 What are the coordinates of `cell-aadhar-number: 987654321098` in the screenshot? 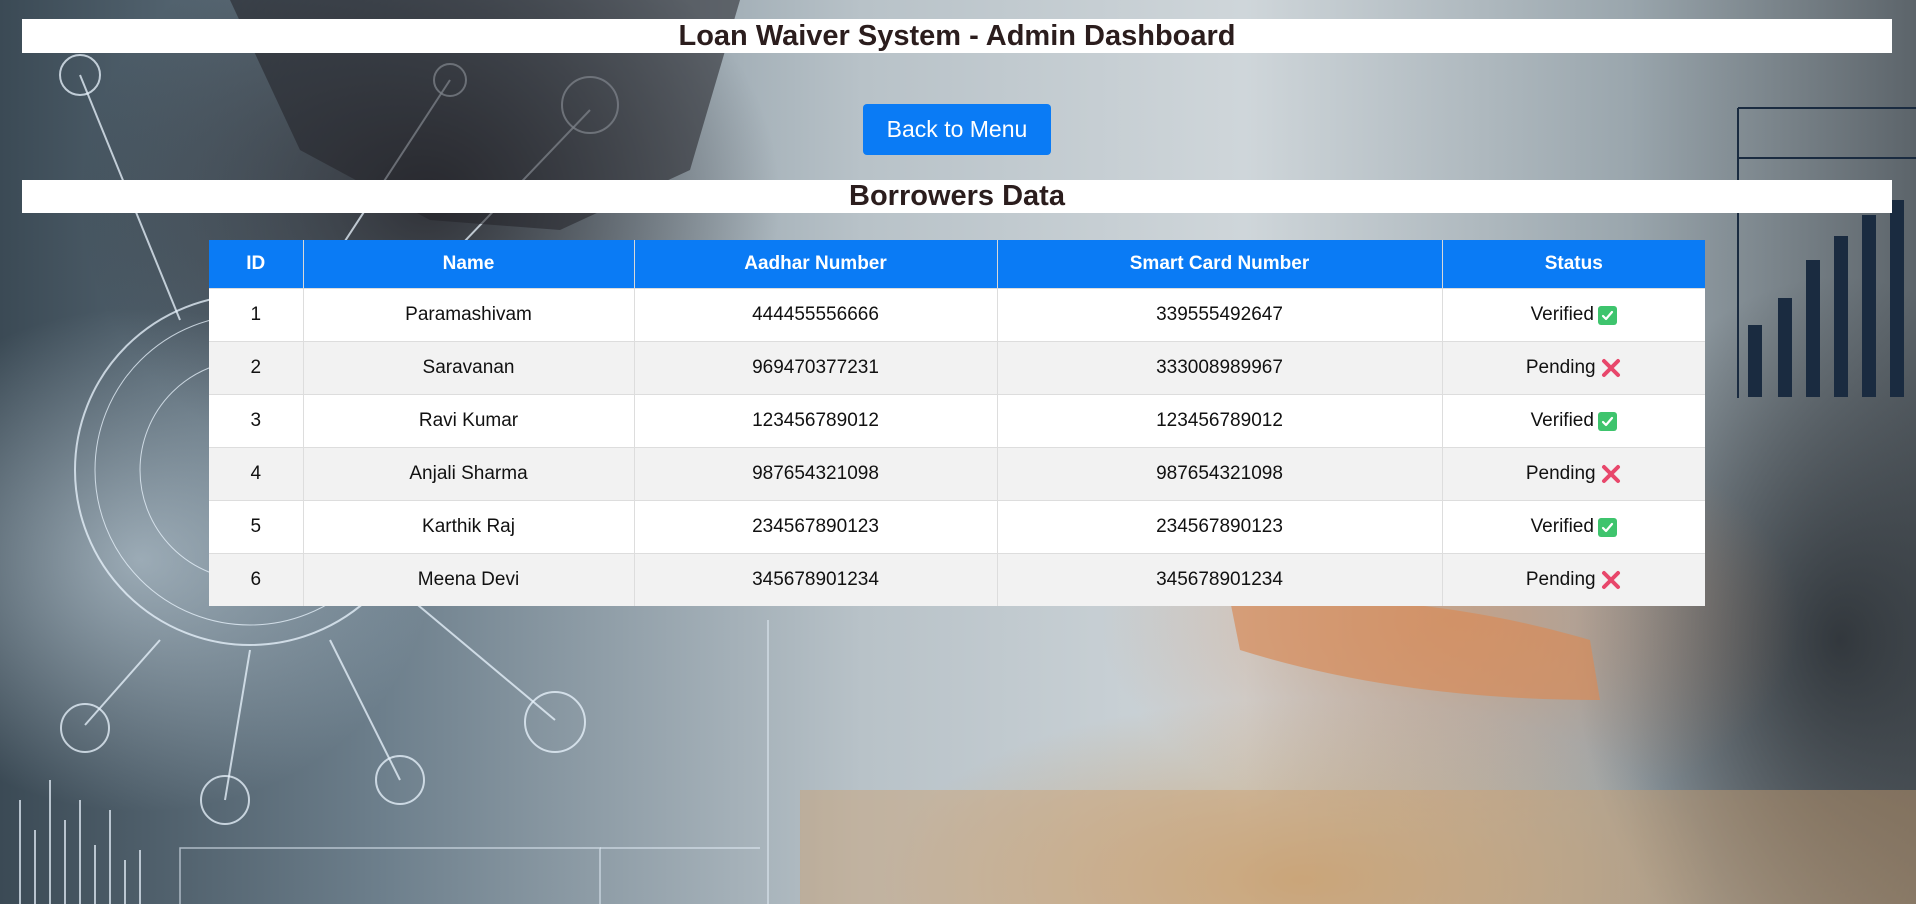 It's located at (816, 474).